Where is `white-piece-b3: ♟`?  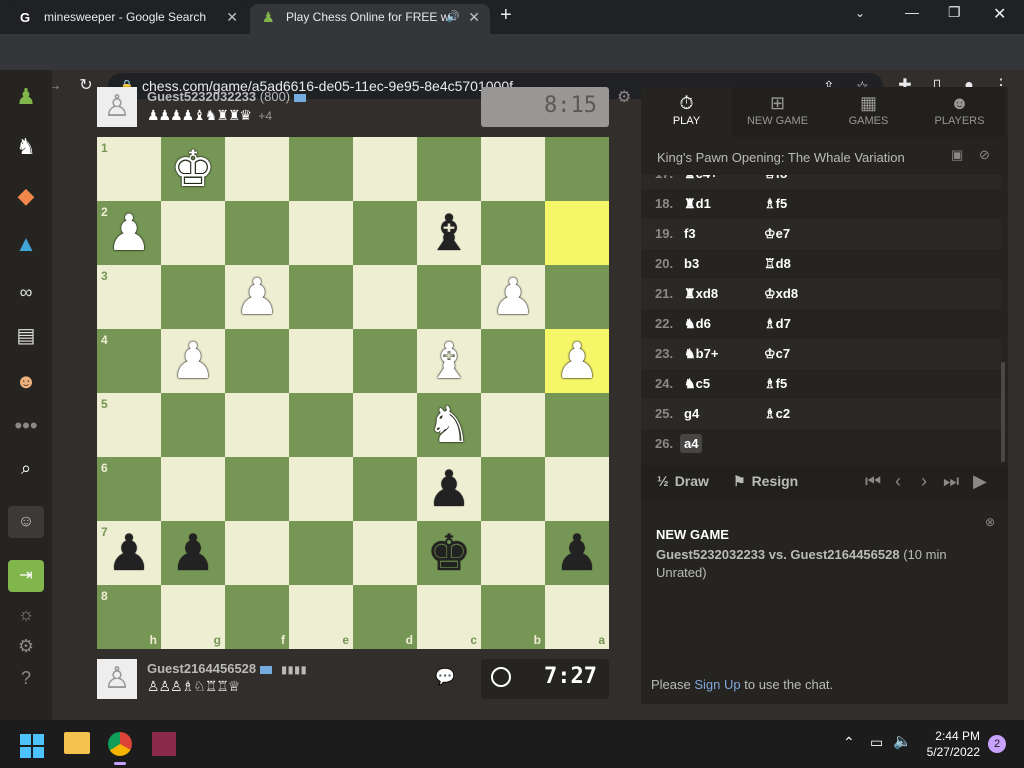
white-piece-b3: ♟ is located at coordinates (513, 297).